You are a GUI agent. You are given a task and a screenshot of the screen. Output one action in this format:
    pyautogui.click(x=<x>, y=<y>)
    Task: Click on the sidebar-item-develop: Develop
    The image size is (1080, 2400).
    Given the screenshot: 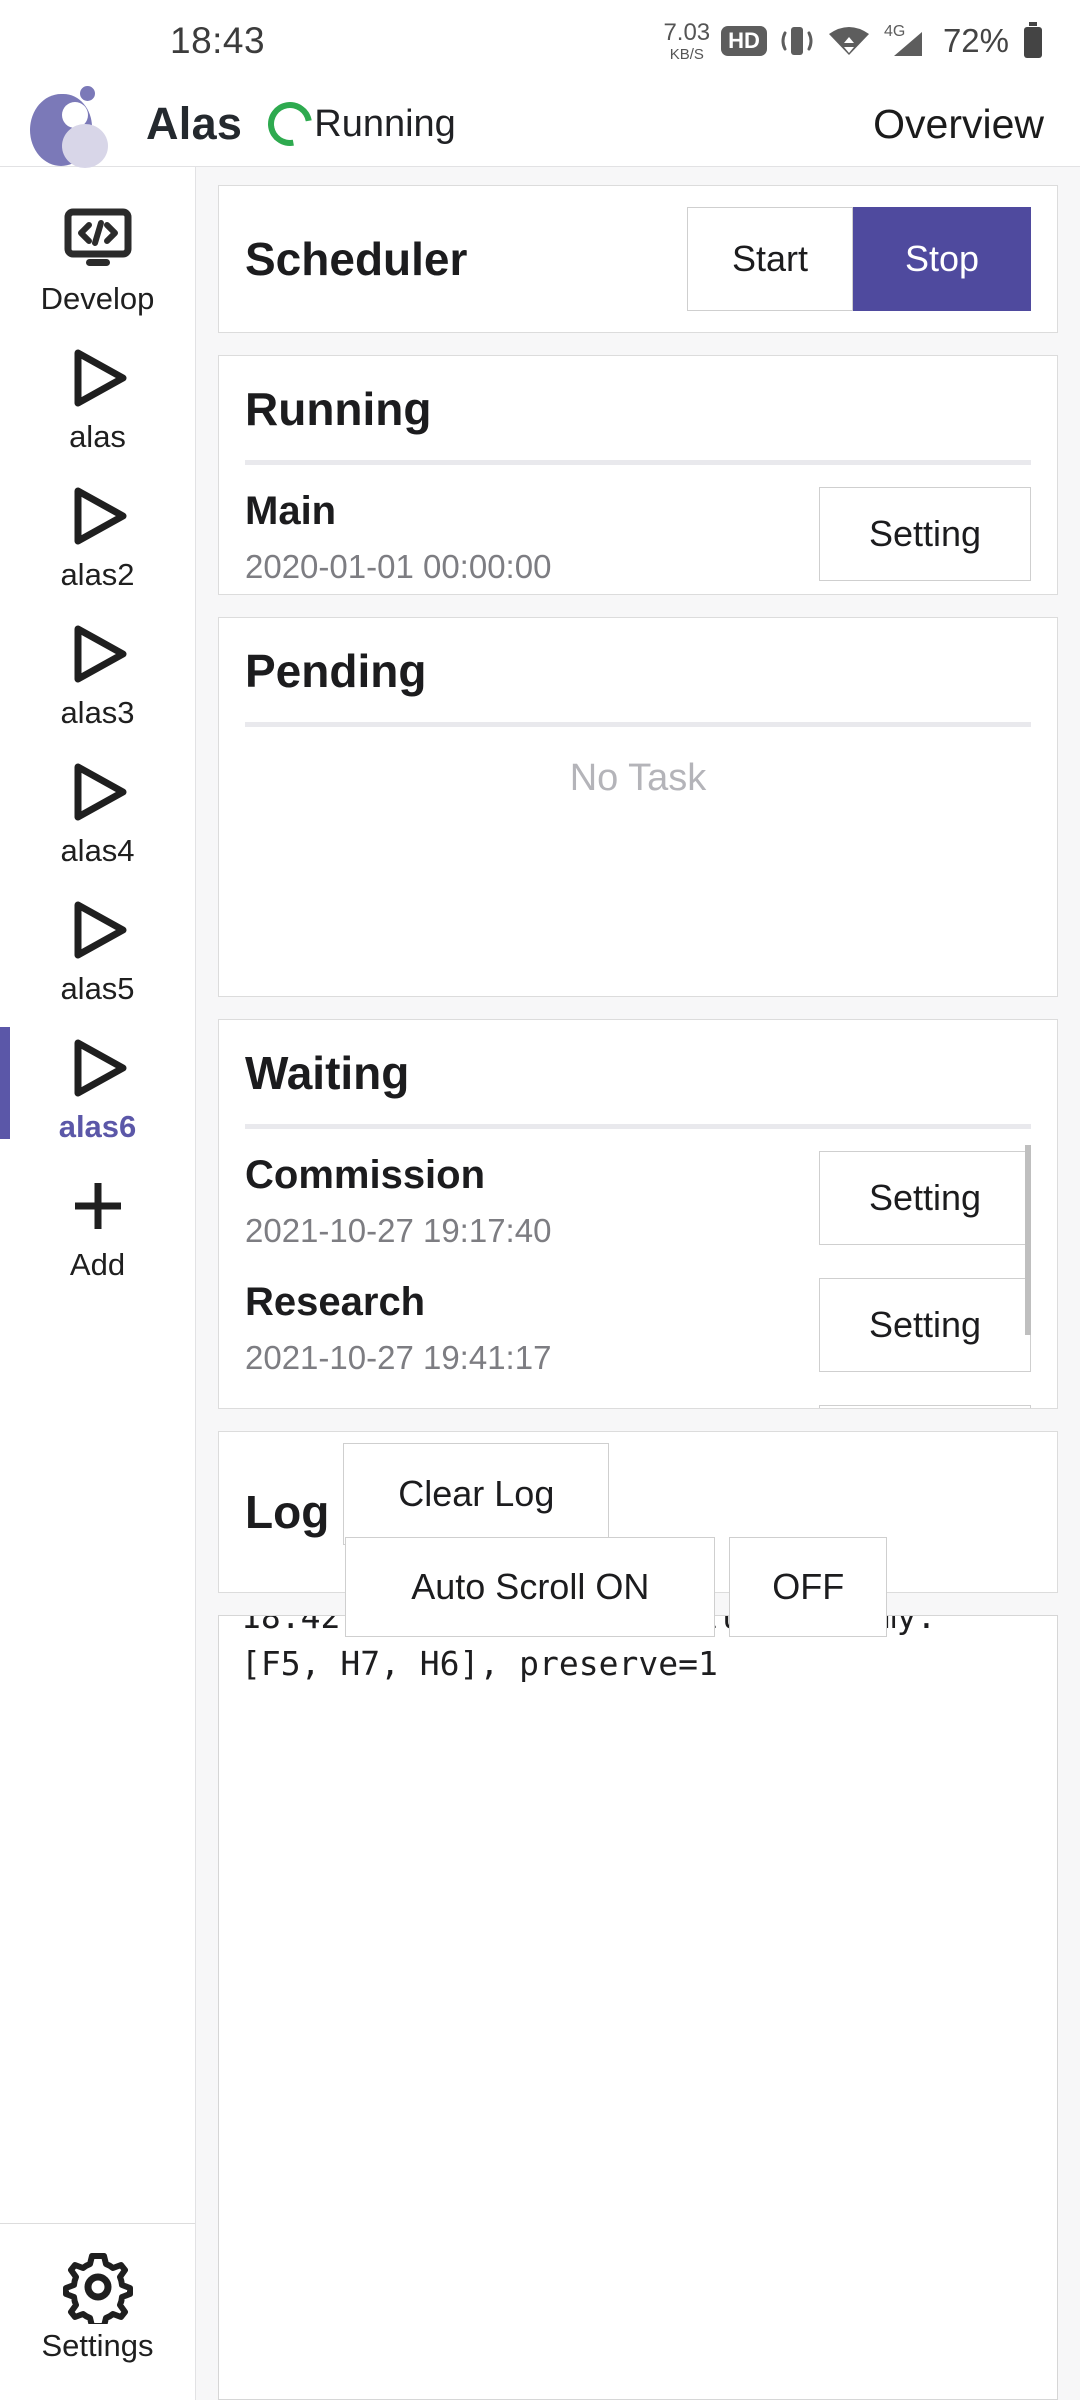 What is the action you would take?
    pyautogui.click(x=97, y=260)
    